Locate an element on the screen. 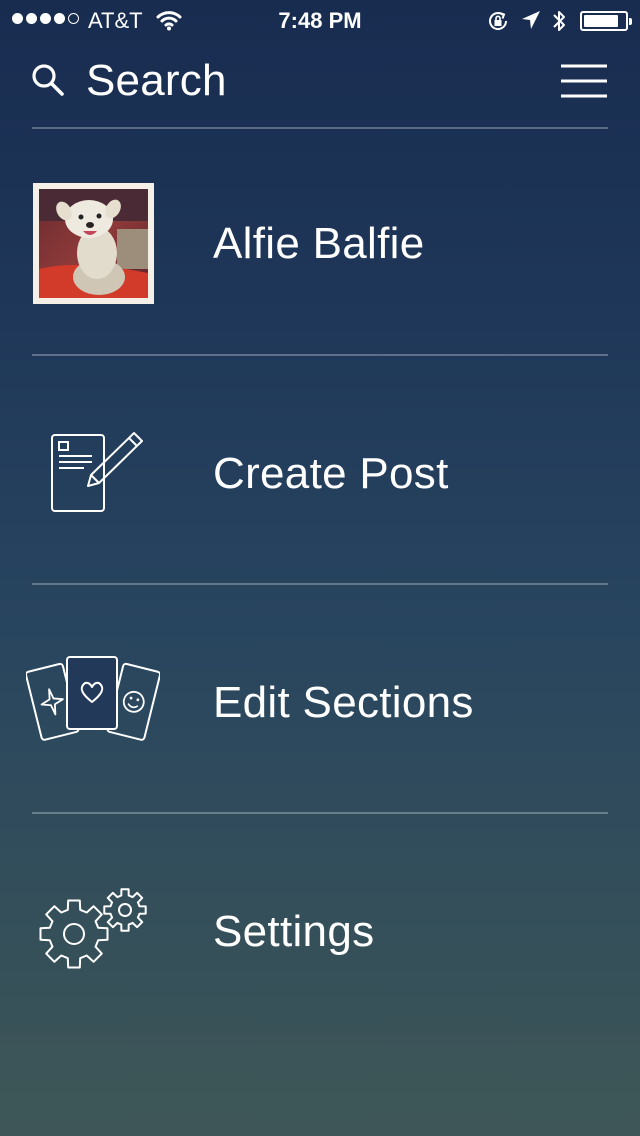 This screenshot has width=640, height=1136. create-post-label: Create Post is located at coordinates (331, 473).